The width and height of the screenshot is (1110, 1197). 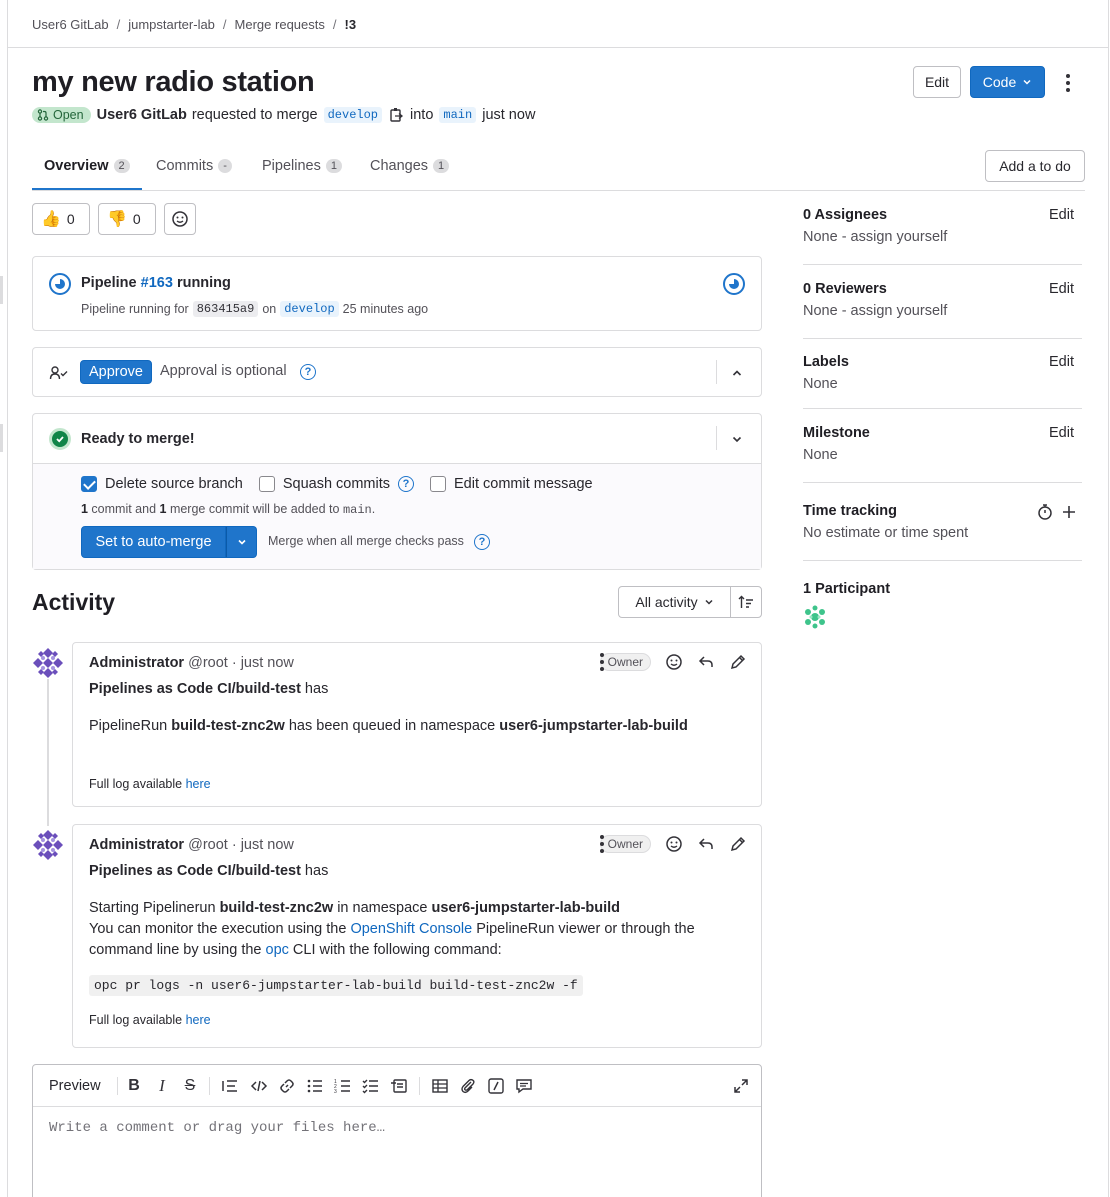 What do you see at coordinates (287, 1086) in the screenshot?
I see `link-icon` at bounding box center [287, 1086].